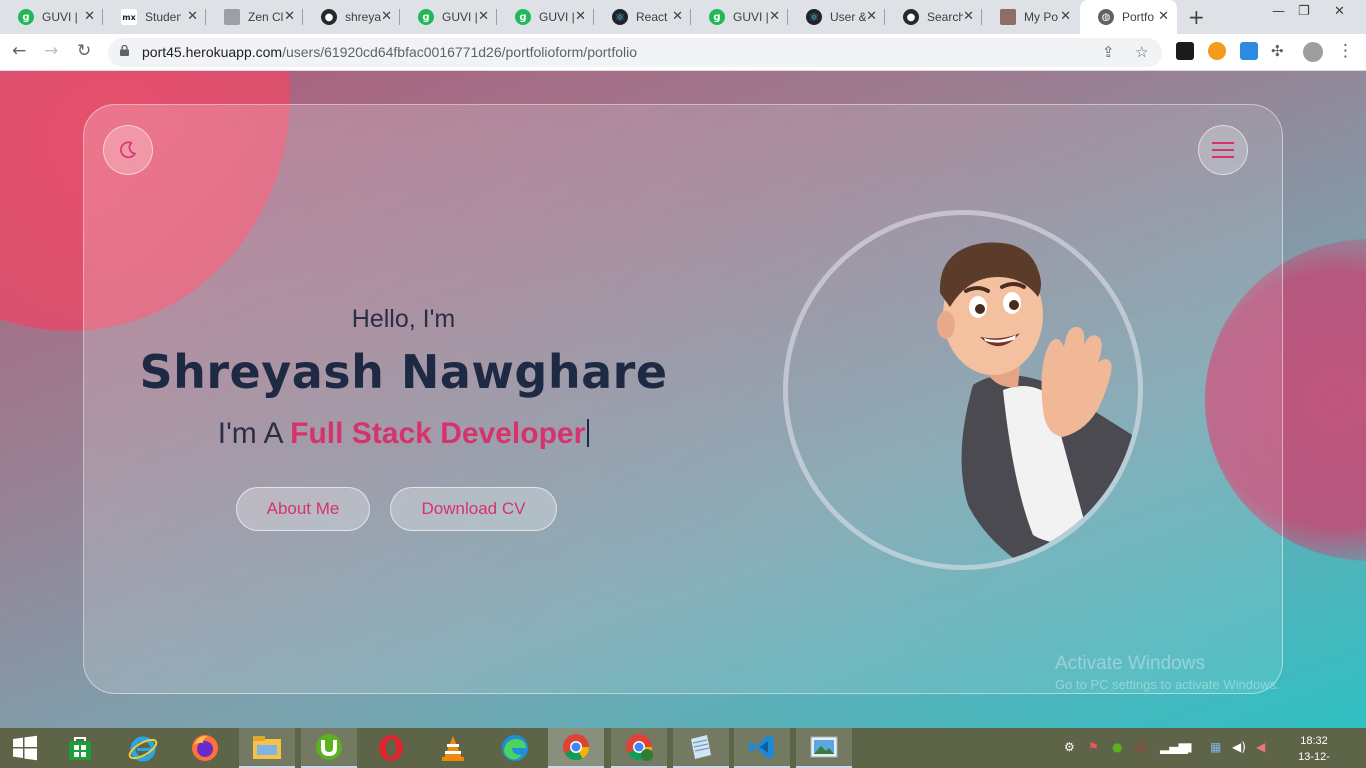 This screenshot has width=1366, height=768. Describe the element at coordinates (1185, 51) in the screenshot. I see `extension-icon` at that location.